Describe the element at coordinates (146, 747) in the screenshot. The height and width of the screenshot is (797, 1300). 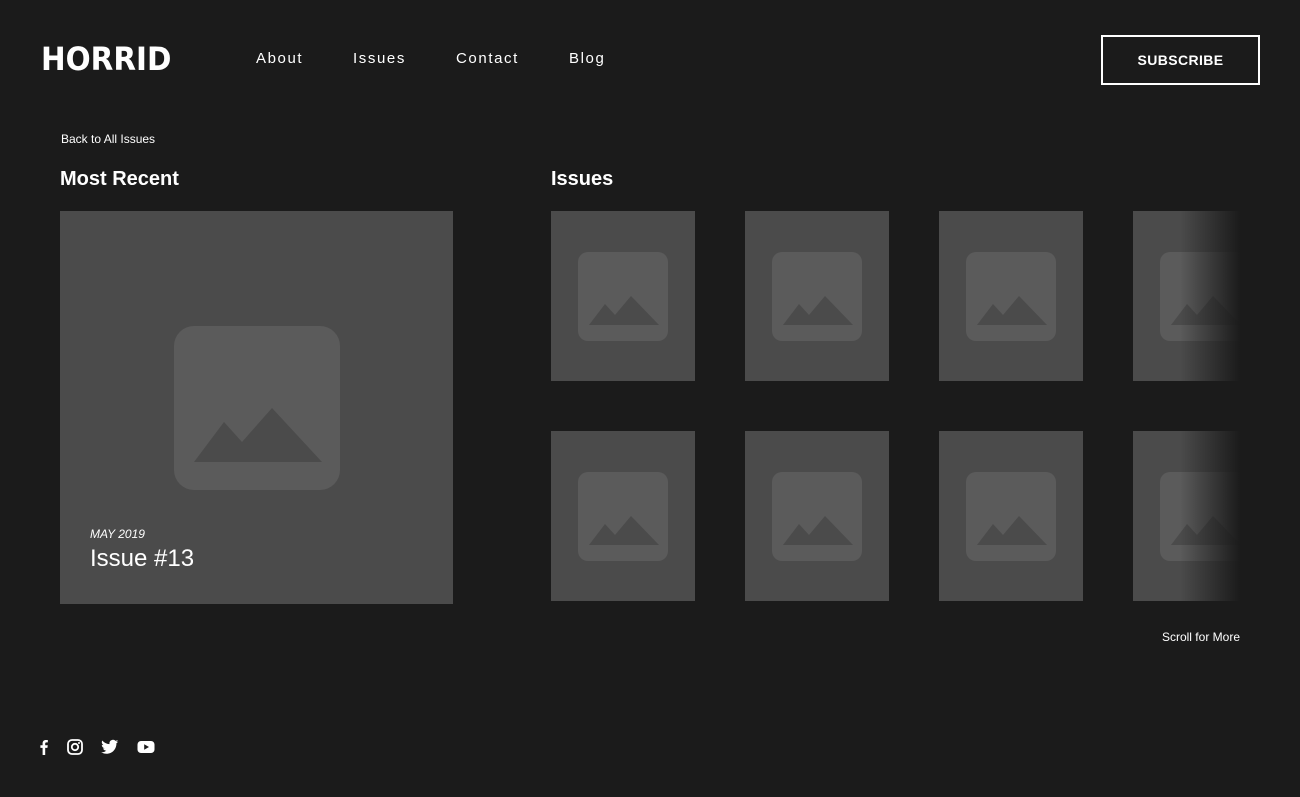
I see `youtube-icon` at that location.